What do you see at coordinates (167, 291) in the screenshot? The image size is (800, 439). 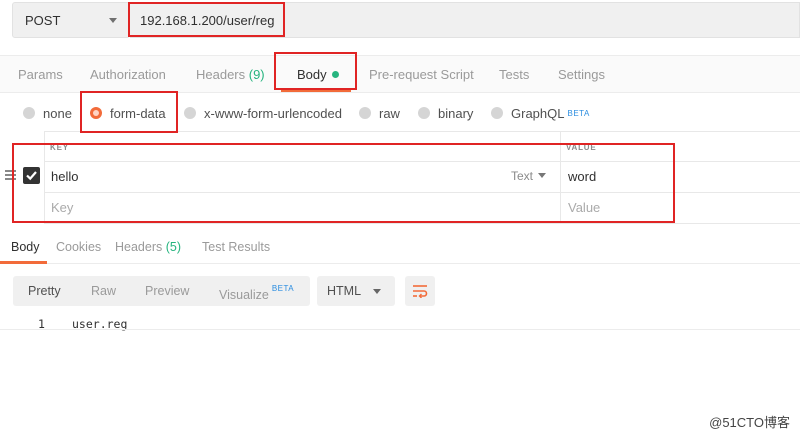 I see `view-preview: Preview` at bounding box center [167, 291].